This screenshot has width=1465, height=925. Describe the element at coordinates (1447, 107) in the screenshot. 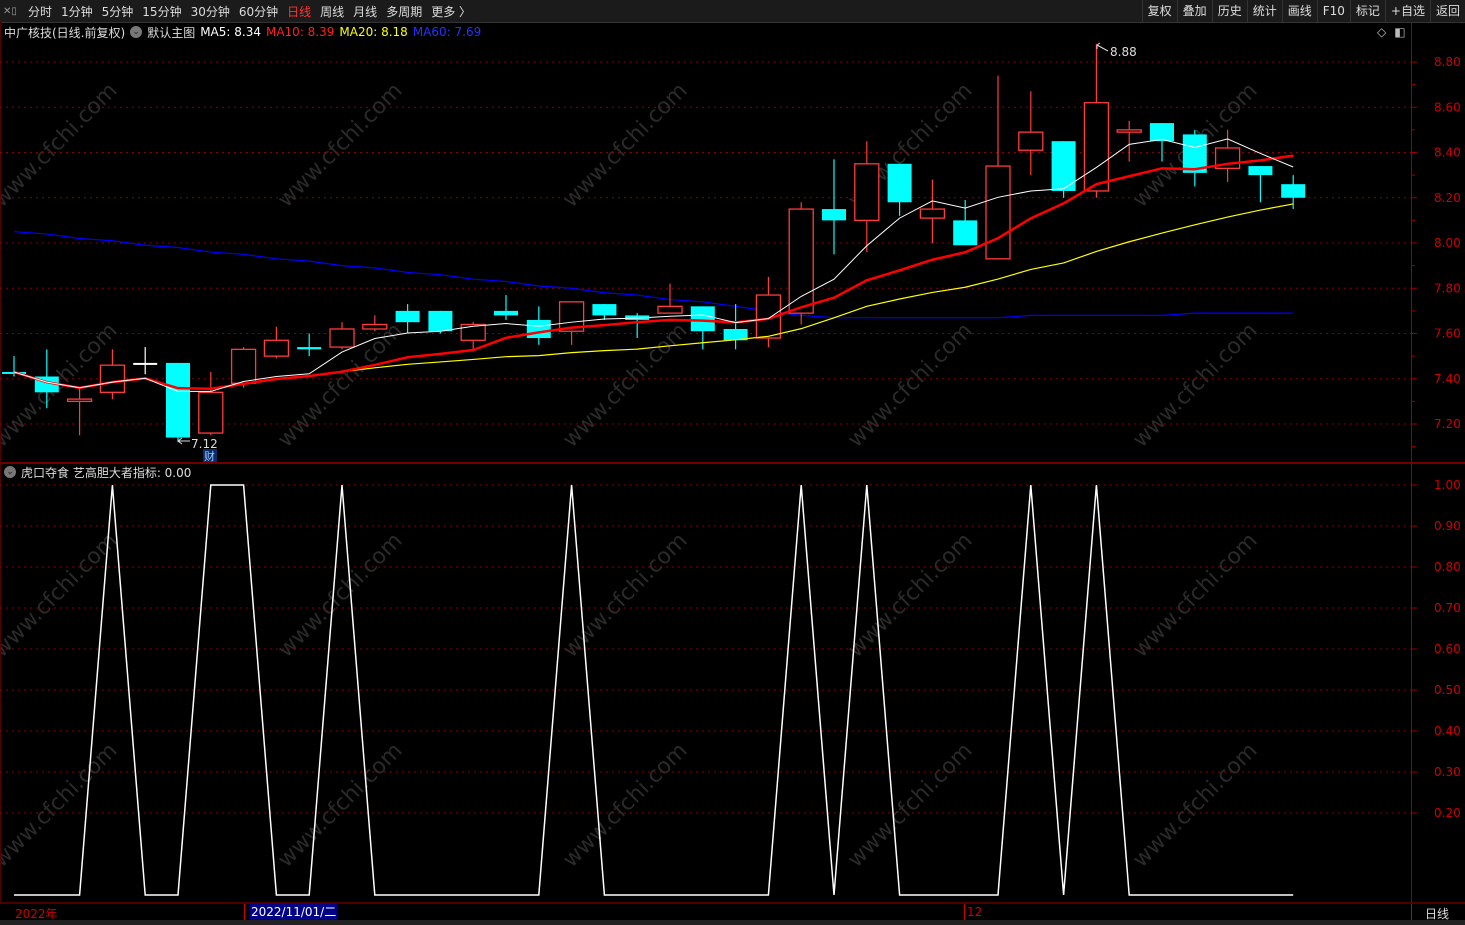

I see `price-axis-label: 8.60` at that location.